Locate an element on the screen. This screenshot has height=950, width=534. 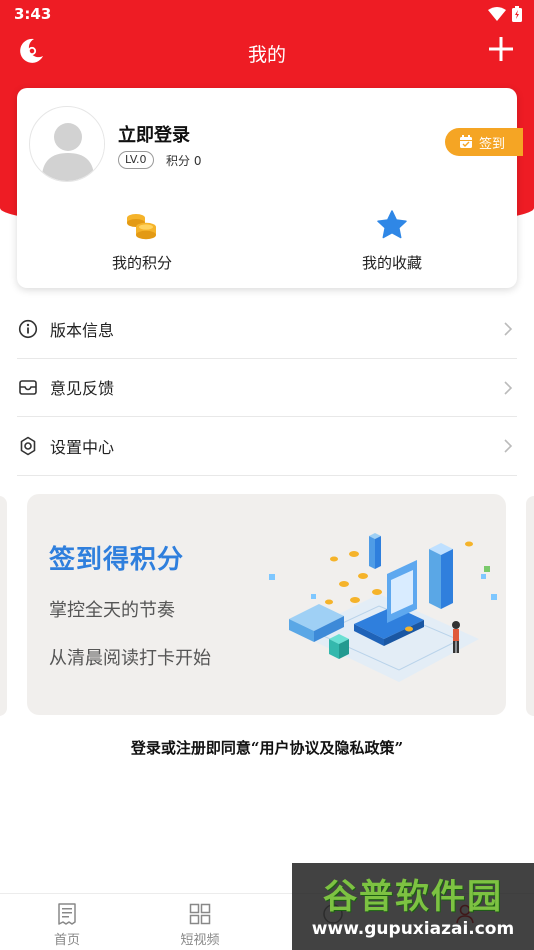
battery-icon is located at coordinates (517, 14).